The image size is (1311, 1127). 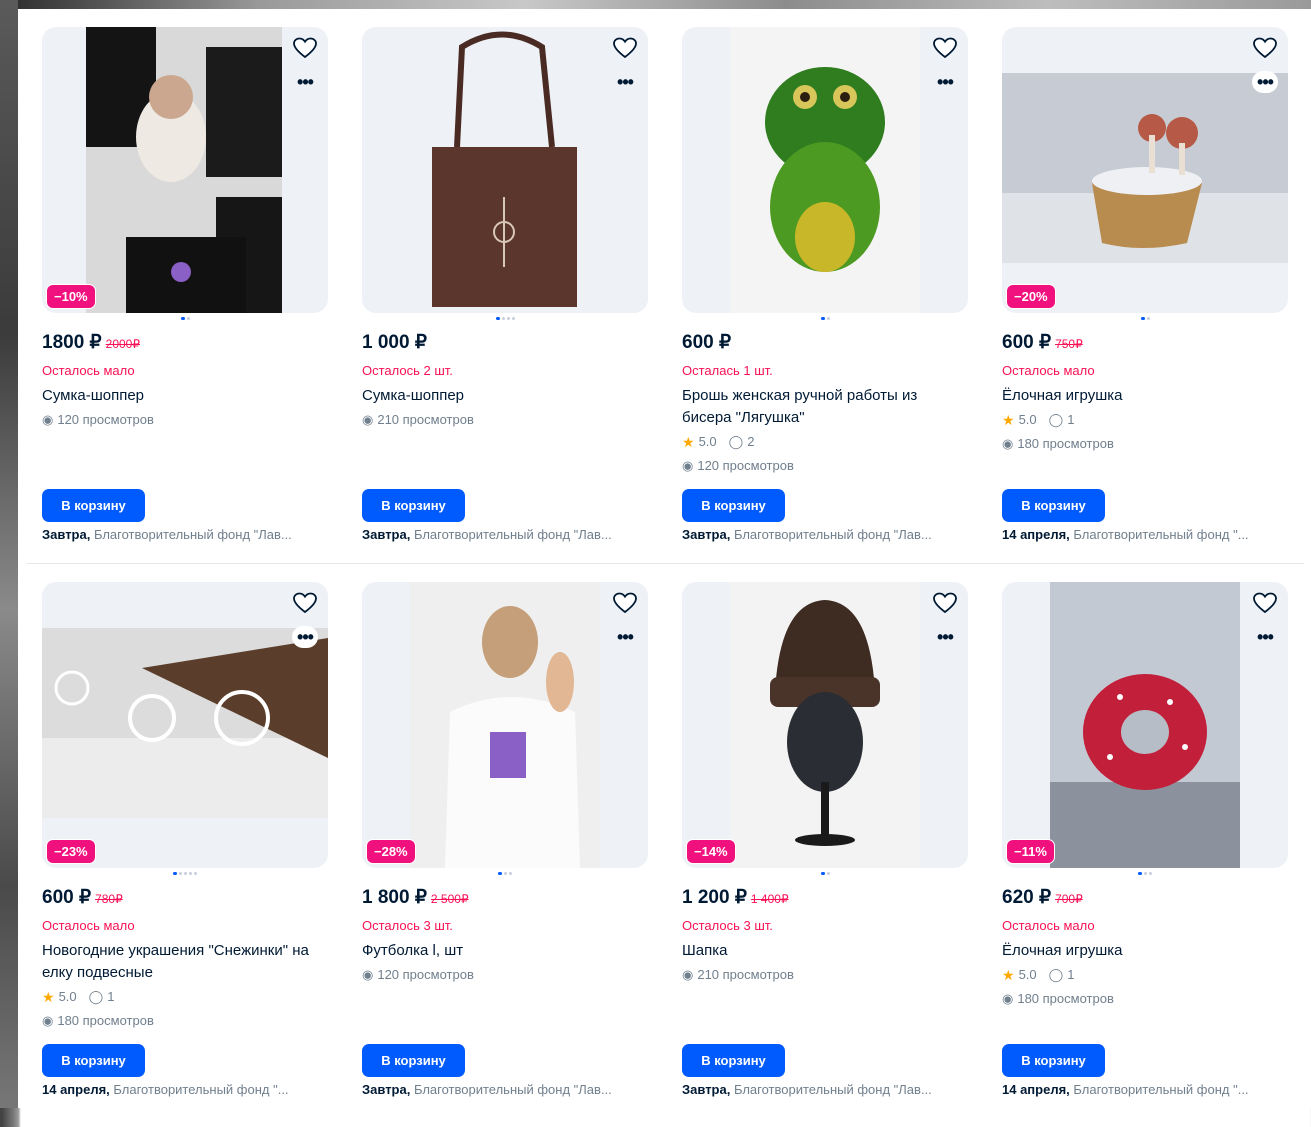 I want to click on price: 1800 ₽2000₽, so click(x=91, y=342).